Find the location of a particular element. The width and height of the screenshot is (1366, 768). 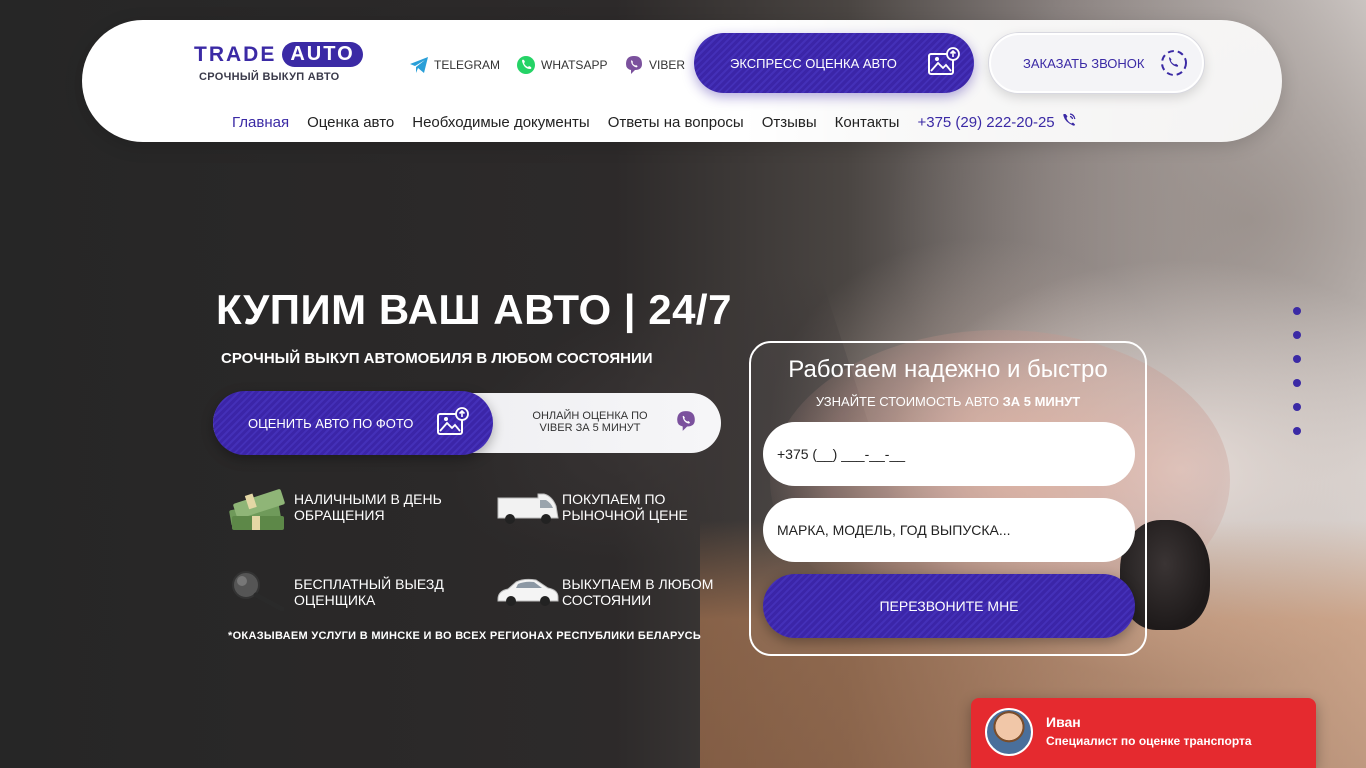

logo-trade: TRADE is located at coordinates (235, 54).